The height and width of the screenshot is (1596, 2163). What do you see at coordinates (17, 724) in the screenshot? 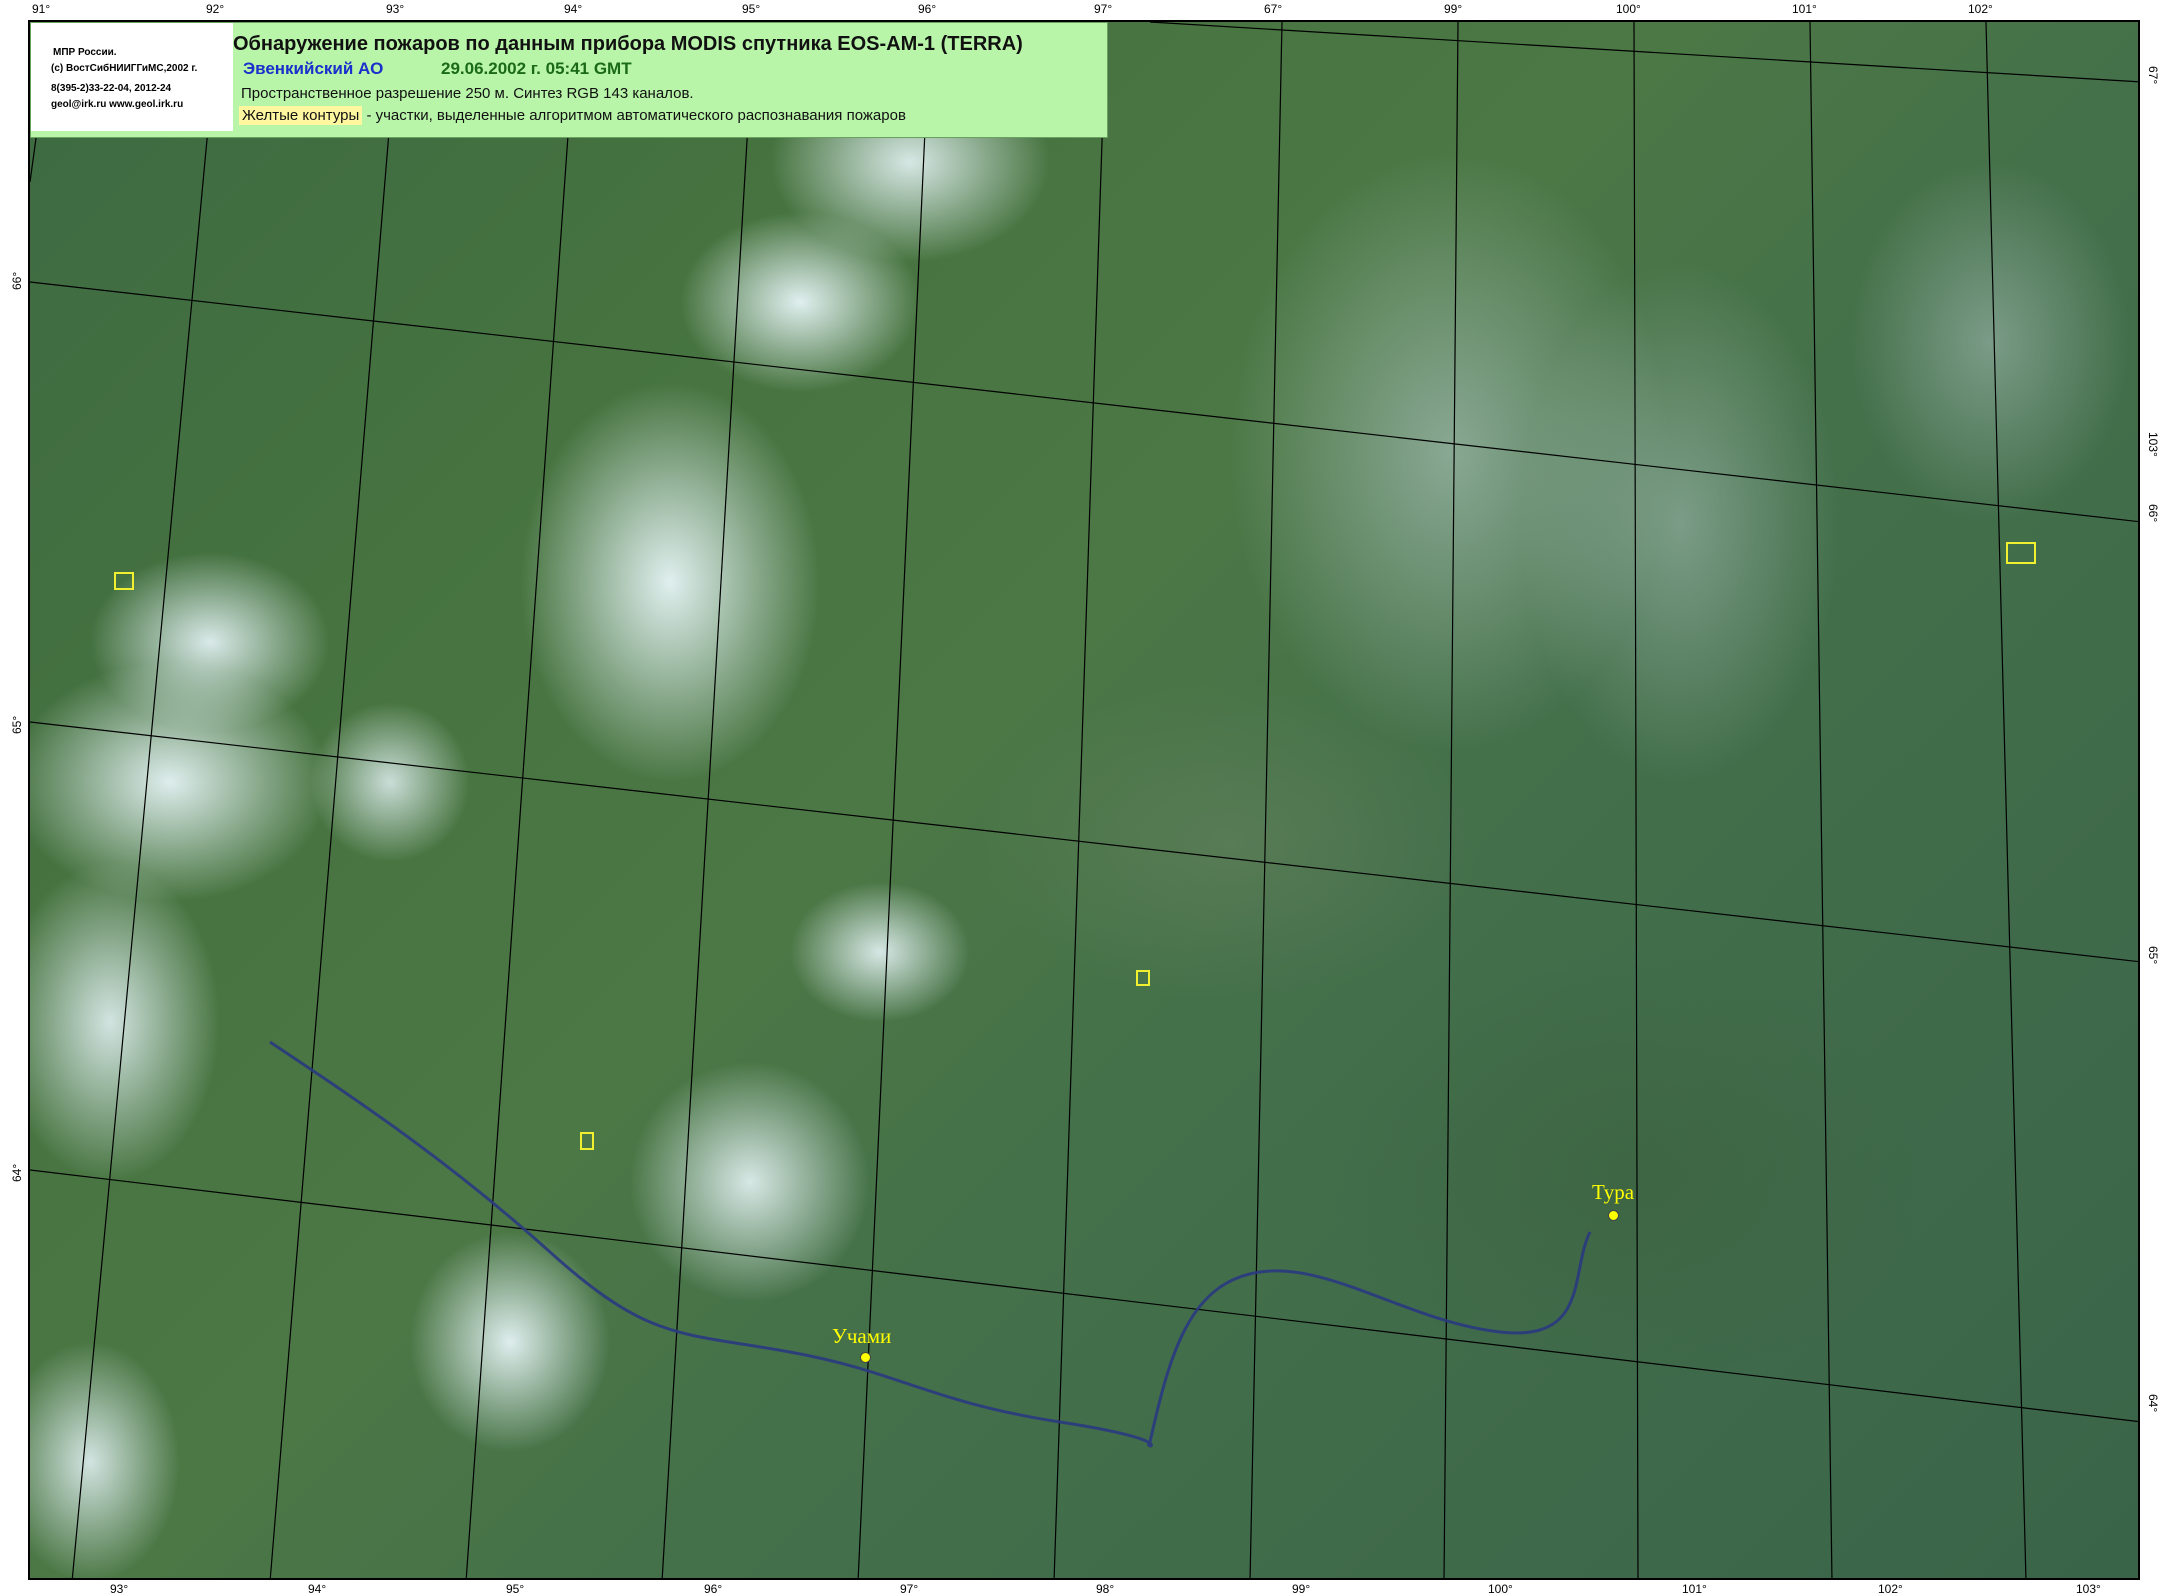
I see `left-lat-label: 65°` at bounding box center [17, 724].